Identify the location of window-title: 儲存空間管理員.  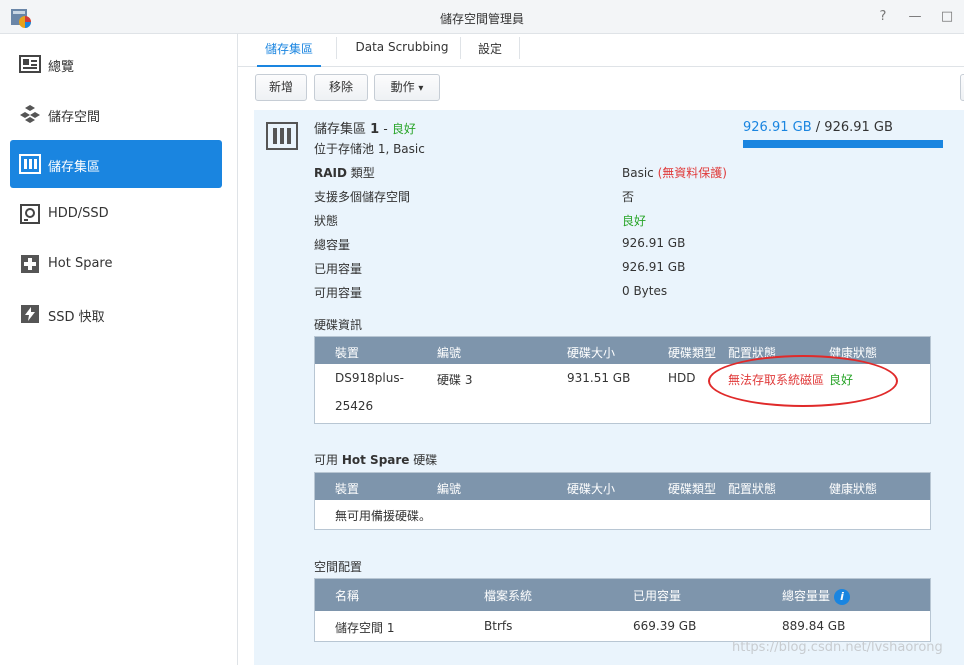
(481, 19).